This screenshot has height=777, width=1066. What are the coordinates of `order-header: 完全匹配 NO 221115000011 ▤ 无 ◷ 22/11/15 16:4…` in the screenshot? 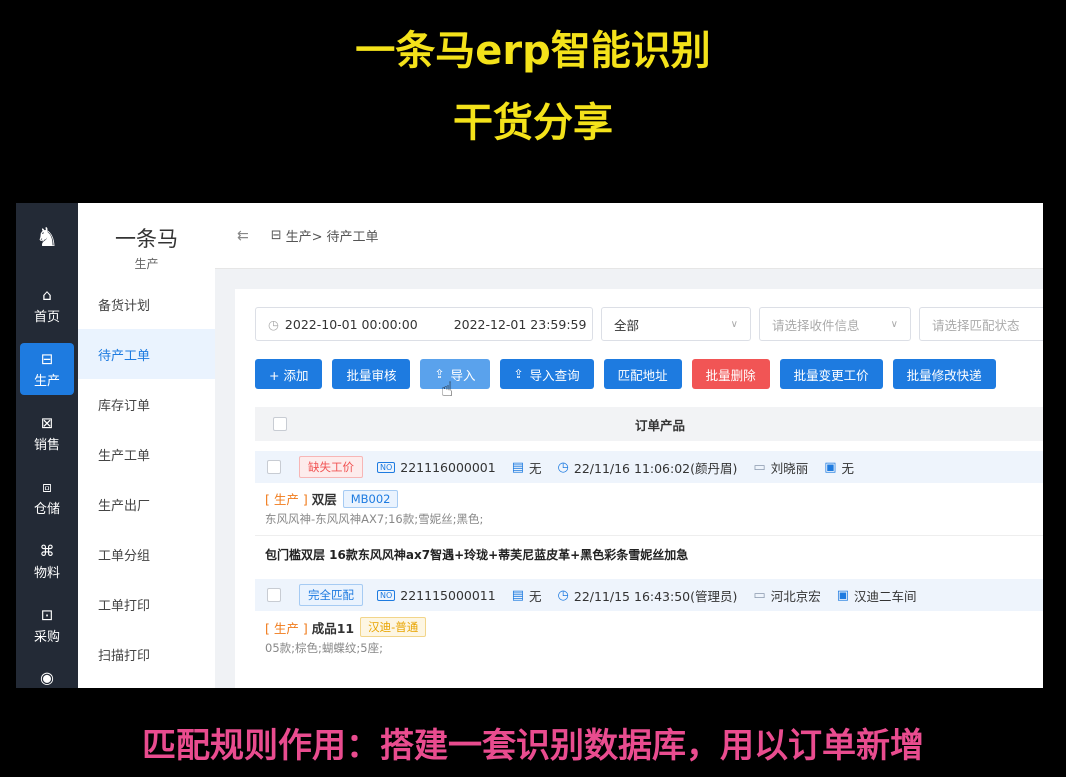 It's located at (649, 595).